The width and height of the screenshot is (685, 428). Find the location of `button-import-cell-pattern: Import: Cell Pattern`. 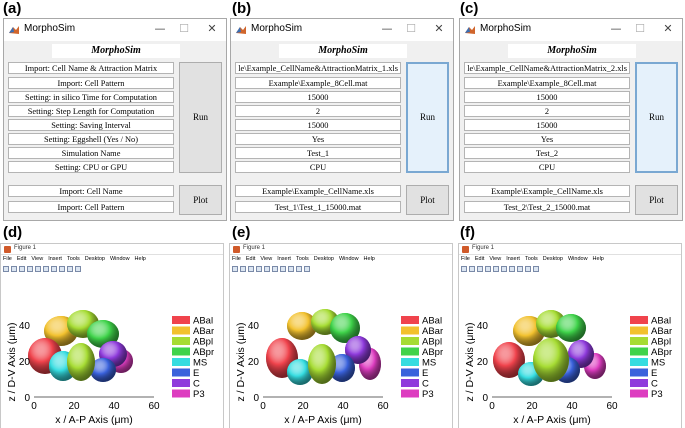

button-import-cell-pattern: Import: Cell Pattern is located at coordinates (91, 83).